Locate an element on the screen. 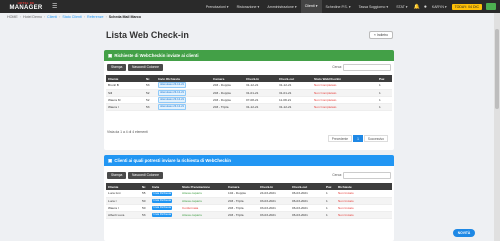 This screenshot has width=500, height=241. breadcrumb-item: Clienti is located at coordinates (52, 17).